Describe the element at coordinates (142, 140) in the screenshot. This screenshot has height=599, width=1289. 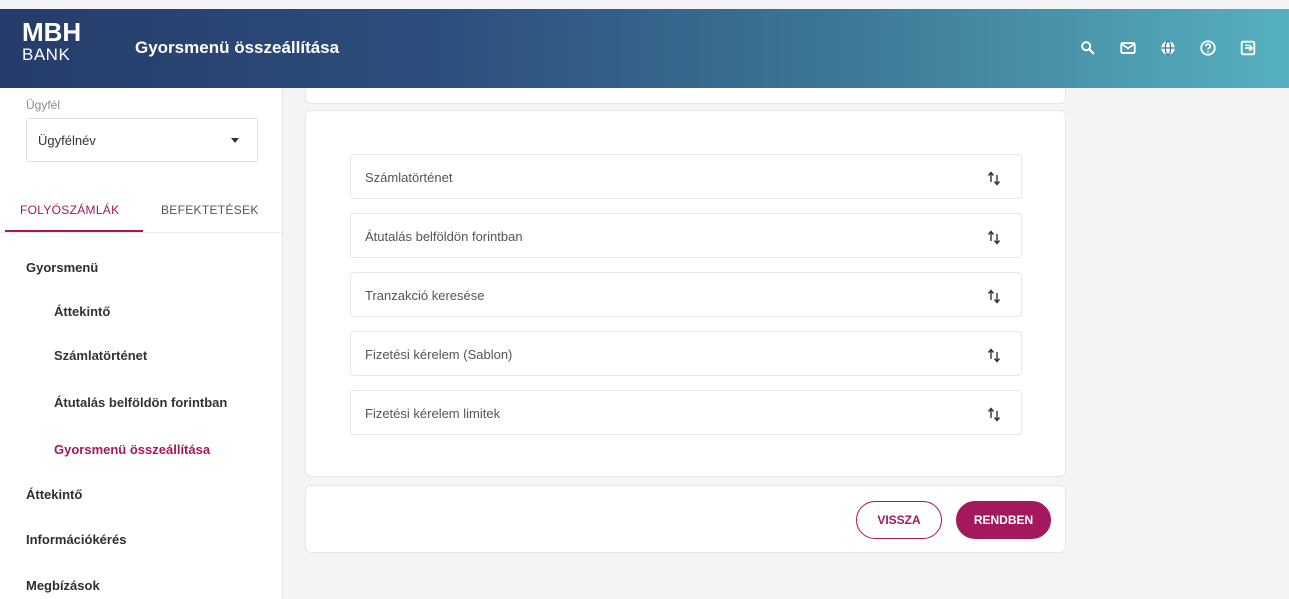
I see `client-select: Ügyfélnév` at that location.